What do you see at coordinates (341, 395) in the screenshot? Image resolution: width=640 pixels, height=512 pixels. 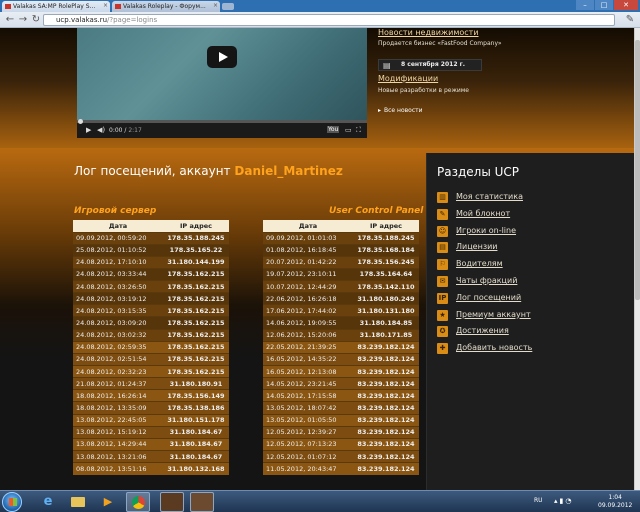 I see `table-row: 14.05.2012, 17:15:58 83.239.182.124` at bounding box center [341, 395].